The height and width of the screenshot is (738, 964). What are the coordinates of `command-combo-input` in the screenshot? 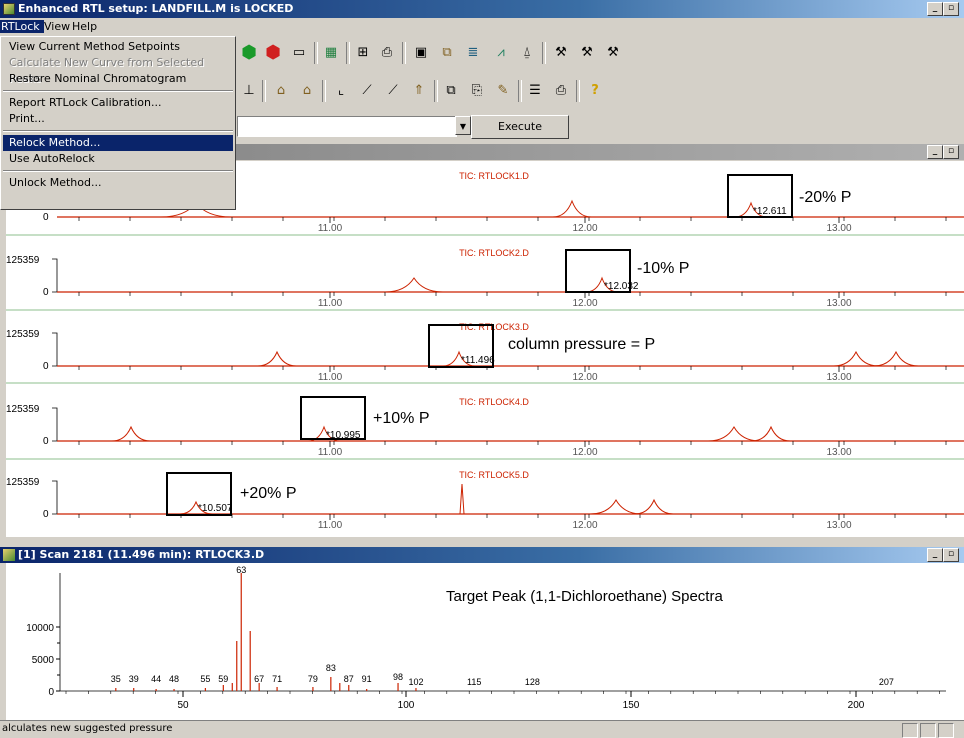 It's located at (347, 126).